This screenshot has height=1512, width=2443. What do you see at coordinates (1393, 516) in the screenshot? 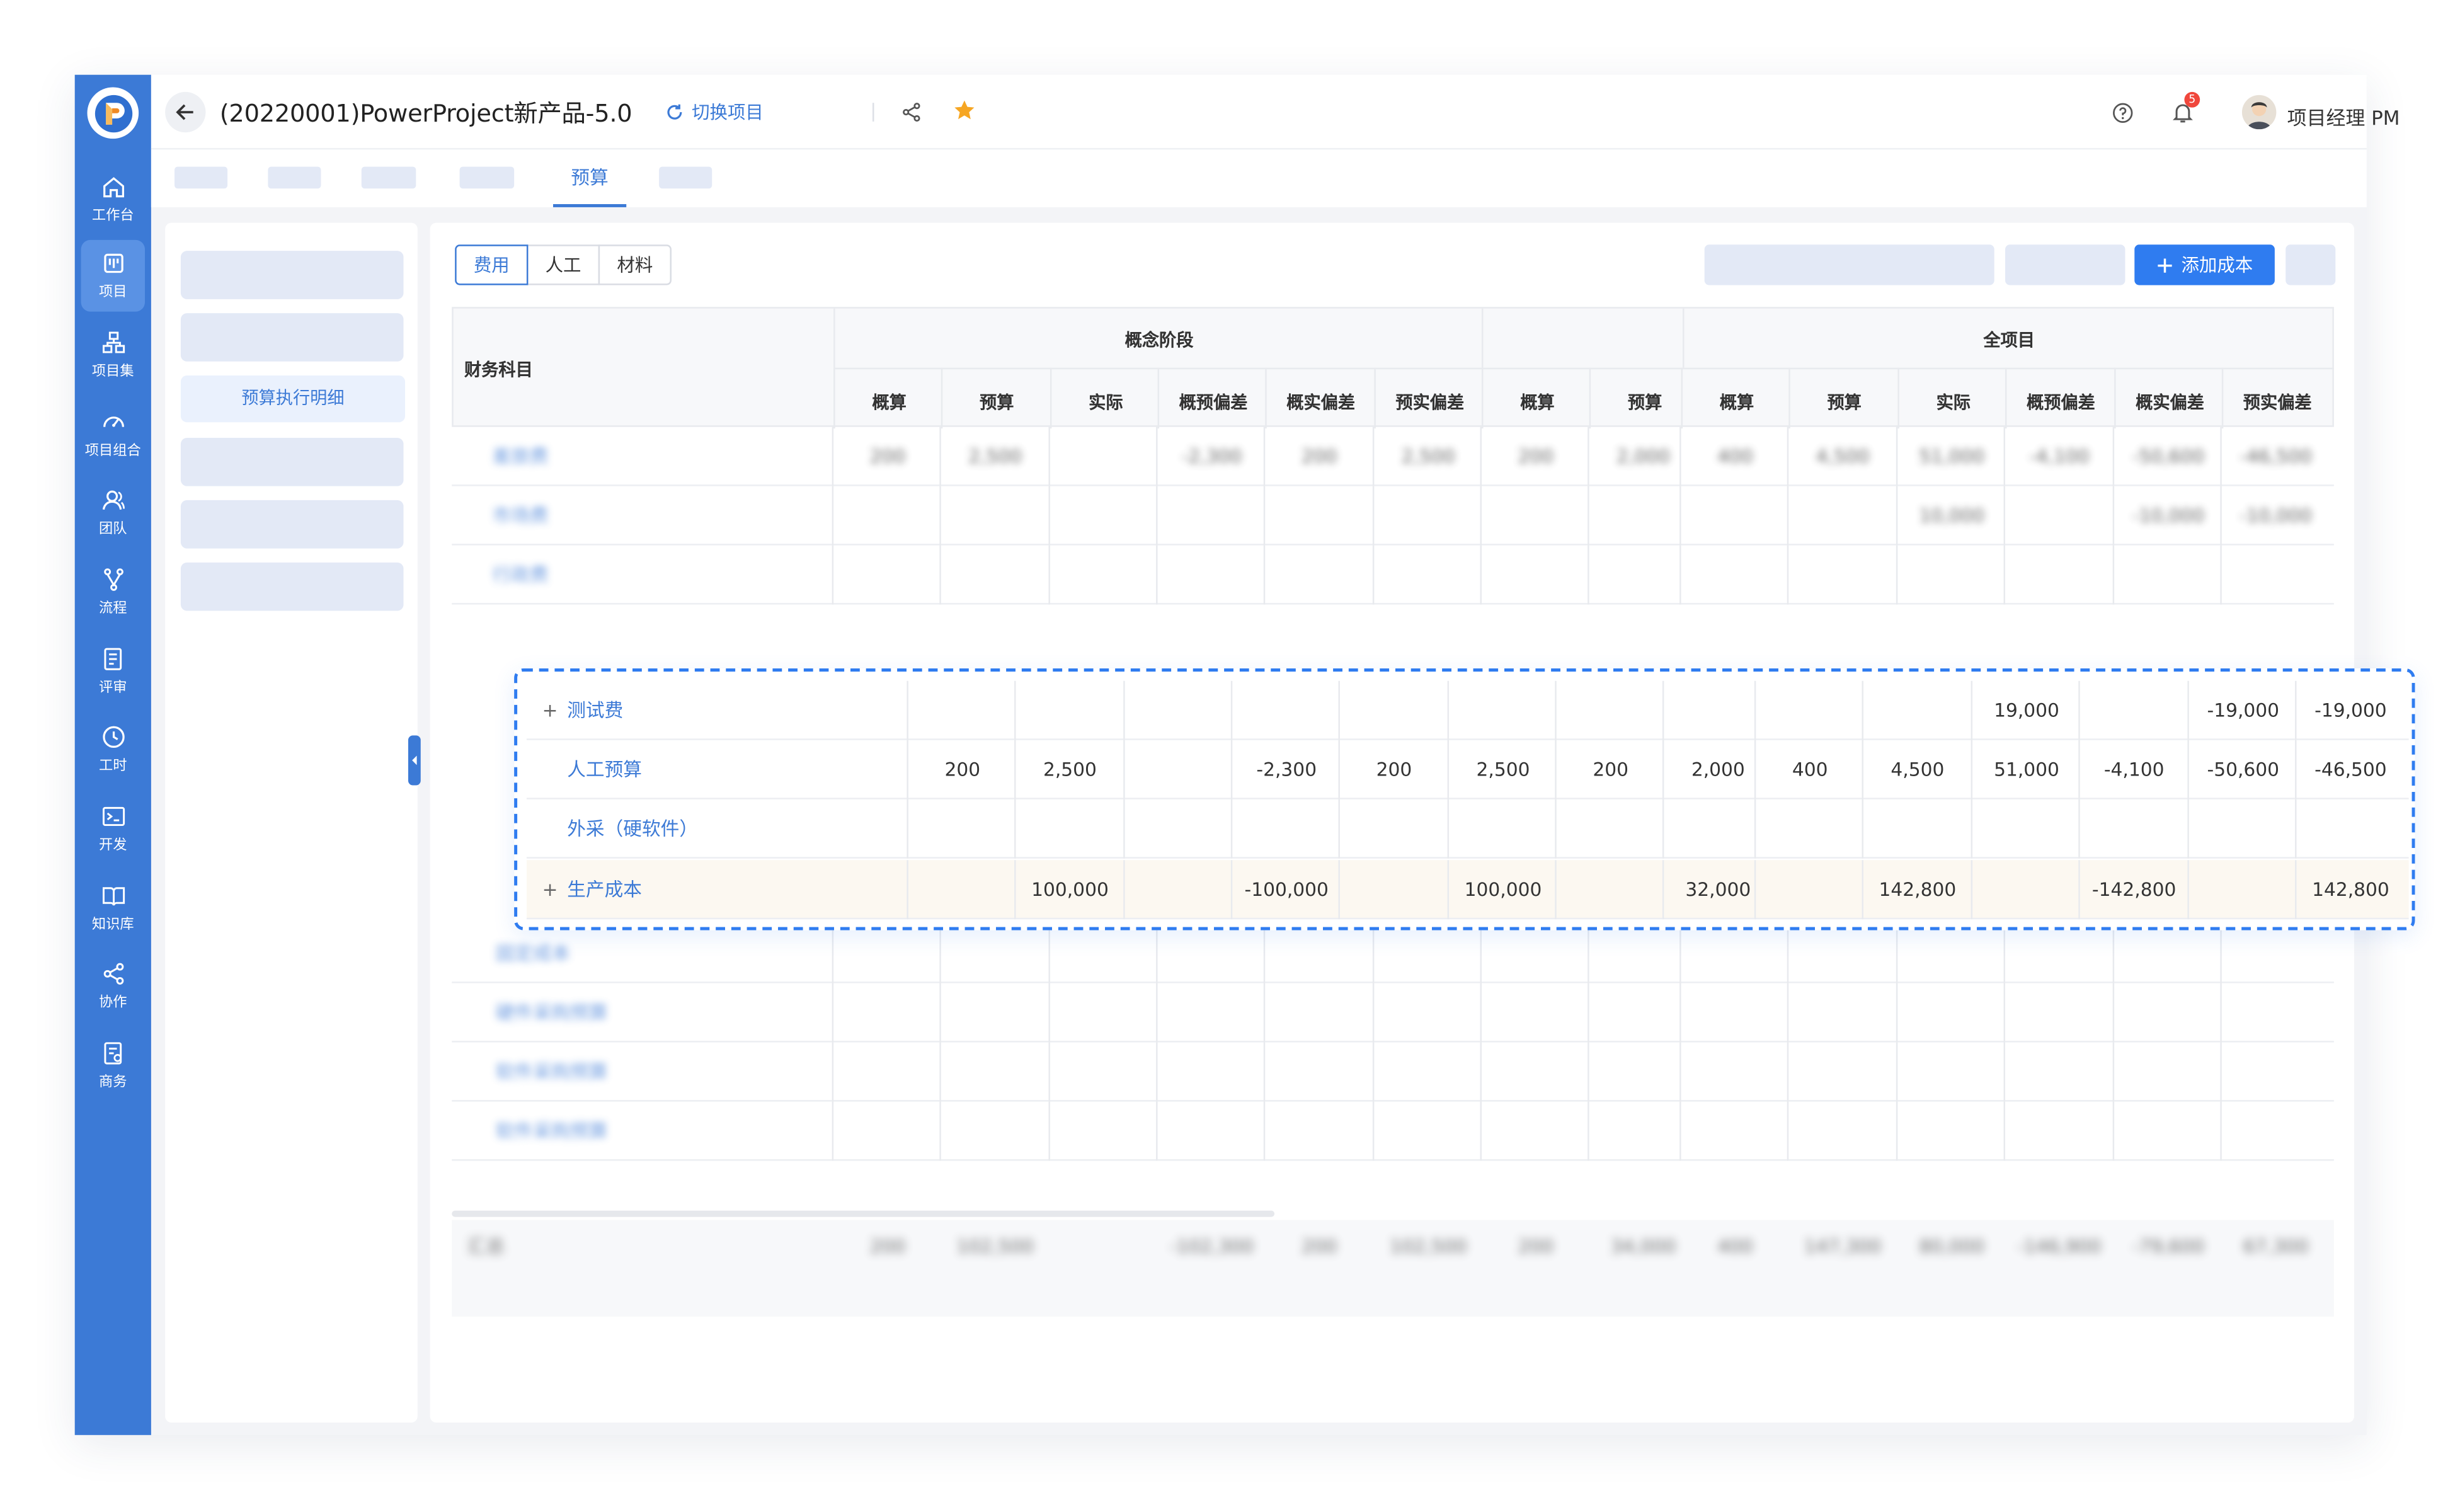
I see `table-row: 市场费 10,000 -10,000 -10,000` at bounding box center [1393, 516].